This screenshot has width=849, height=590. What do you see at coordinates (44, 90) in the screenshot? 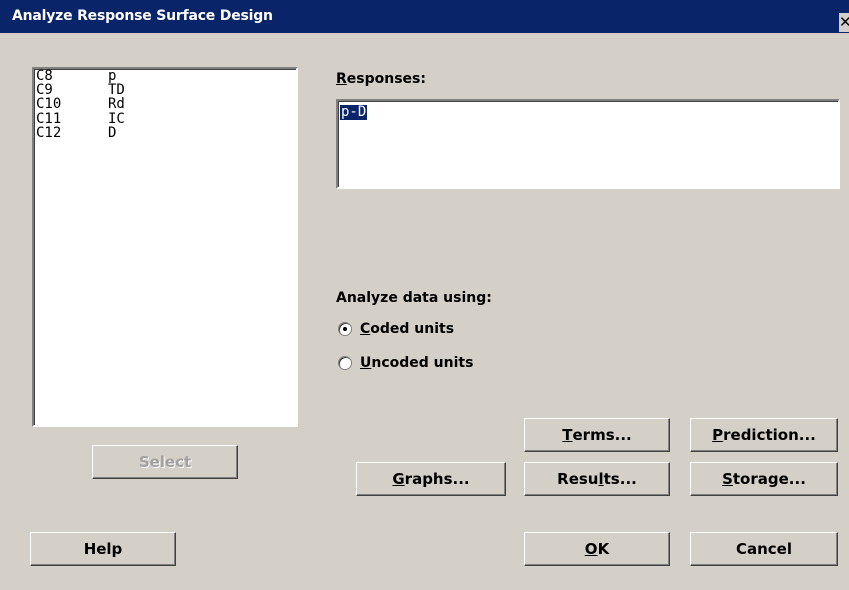
I see `column-id: C9` at bounding box center [44, 90].